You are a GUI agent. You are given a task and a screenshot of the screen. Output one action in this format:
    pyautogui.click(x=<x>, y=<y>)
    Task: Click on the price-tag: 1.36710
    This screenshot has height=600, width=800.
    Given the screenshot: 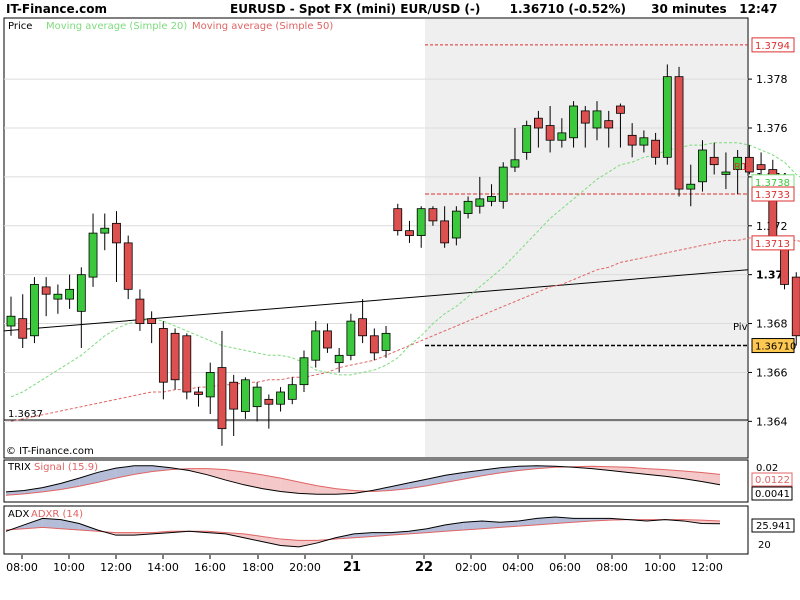 What is the action you would take?
    pyautogui.click(x=775, y=347)
    